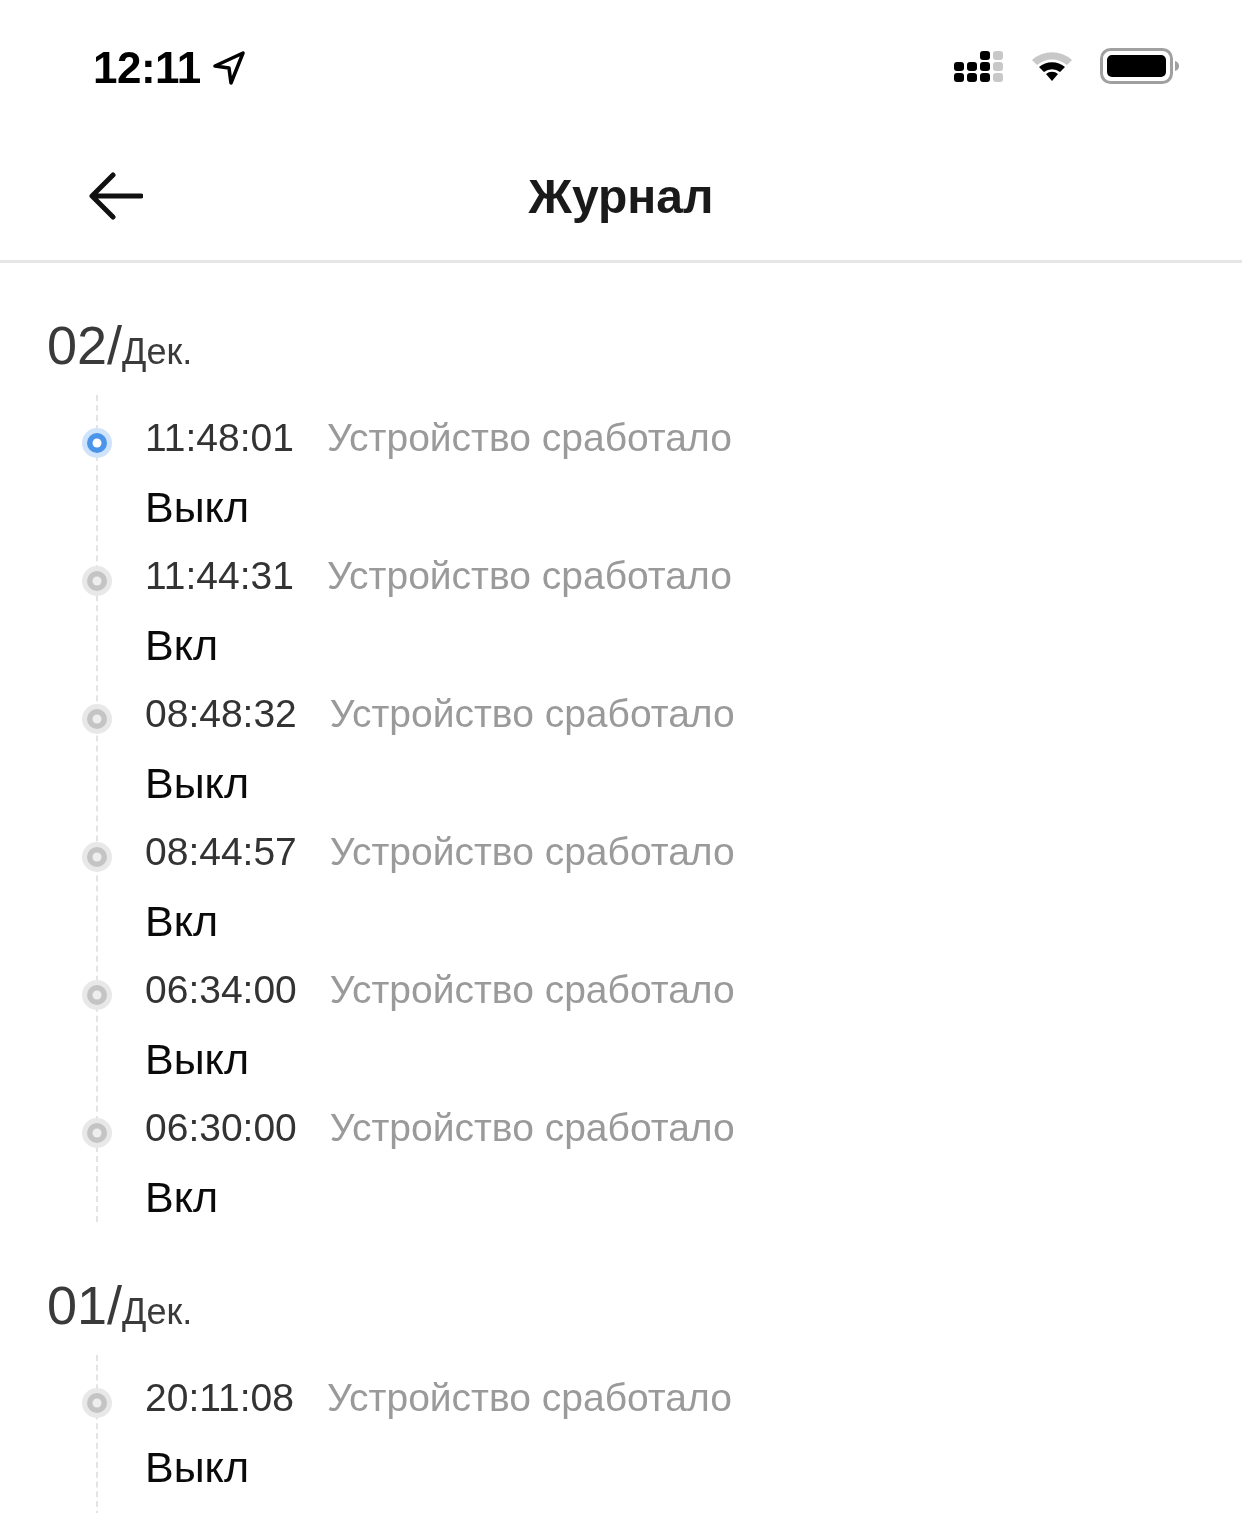 This screenshot has height=1513, width=1242. Describe the element at coordinates (147, 68) in the screenshot. I see `status-time: 12:11` at that location.